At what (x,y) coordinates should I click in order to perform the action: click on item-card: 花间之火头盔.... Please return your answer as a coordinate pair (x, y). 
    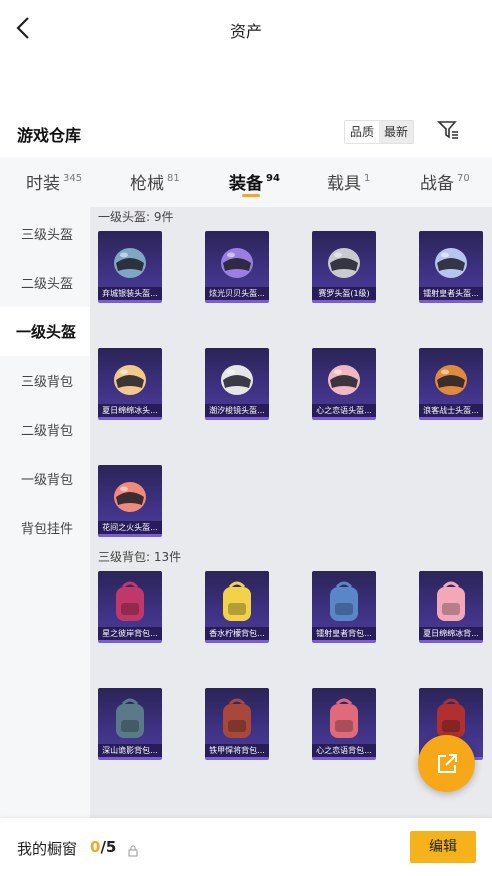
    Looking at the image, I should click on (130, 501).